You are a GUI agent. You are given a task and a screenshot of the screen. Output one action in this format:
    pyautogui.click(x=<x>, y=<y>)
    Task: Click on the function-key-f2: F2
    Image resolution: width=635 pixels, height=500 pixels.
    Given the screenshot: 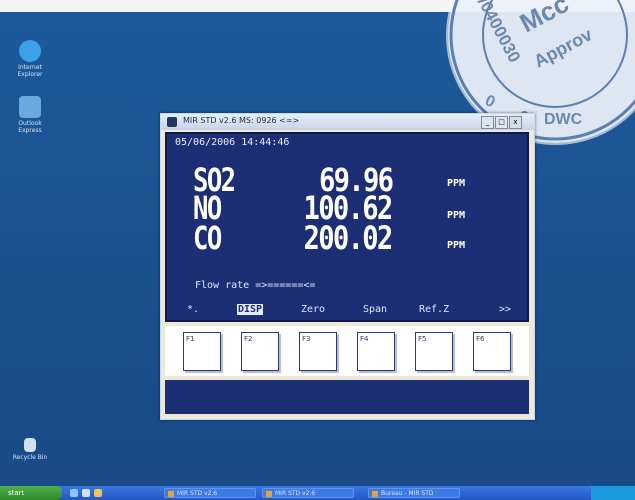 What is the action you would take?
    pyautogui.click(x=260, y=351)
    